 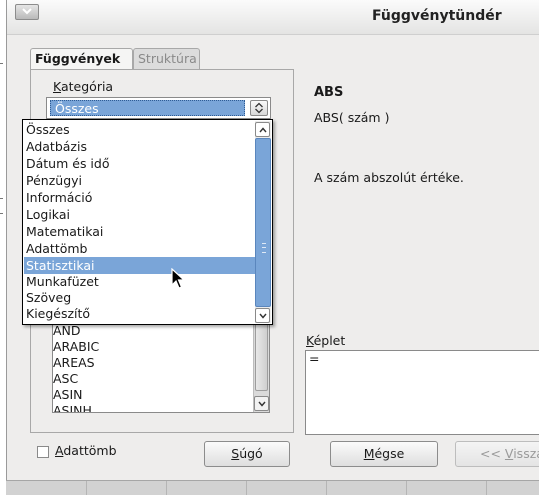 What do you see at coordinates (139, 146) in the screenshot?
I see `dropdown-option-adatbazis: Adatbázis` at bounding box center [139, 146].